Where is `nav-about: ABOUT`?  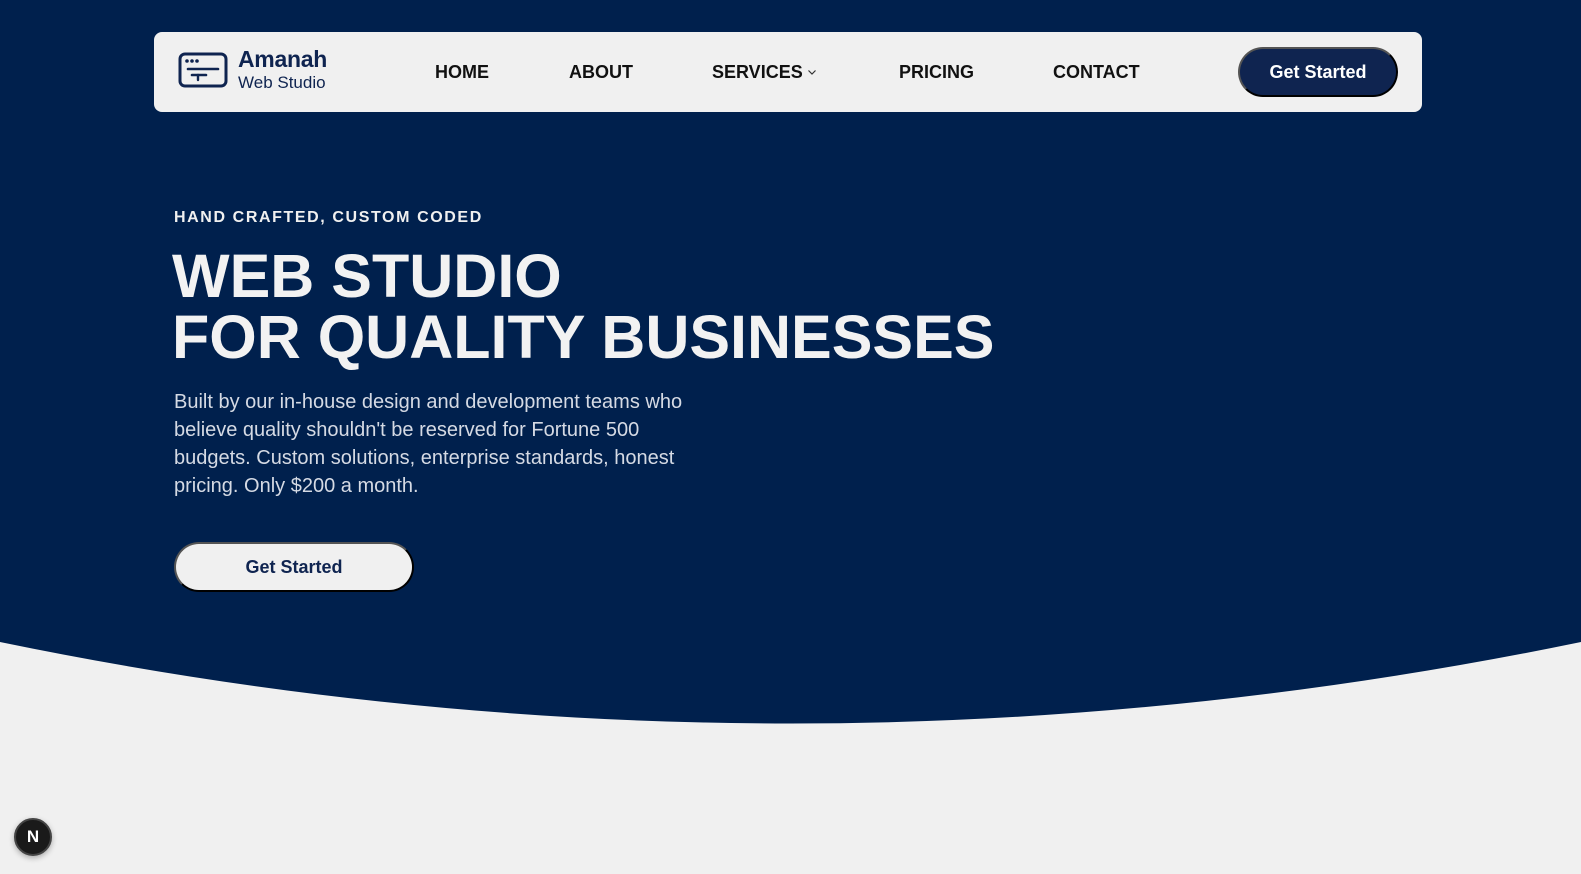
nav-about: ABOUT is located at coordinates (601, 72).